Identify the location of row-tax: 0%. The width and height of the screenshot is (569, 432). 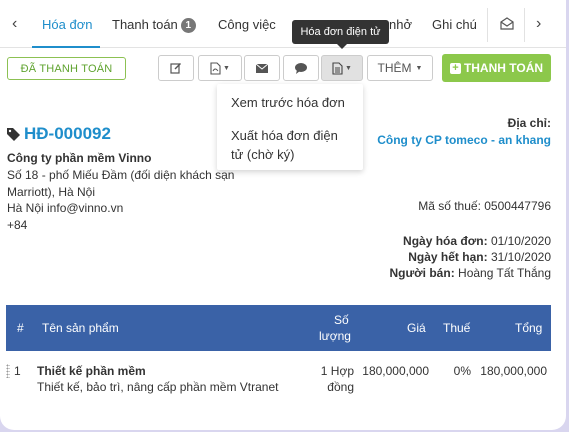
(462, 371).